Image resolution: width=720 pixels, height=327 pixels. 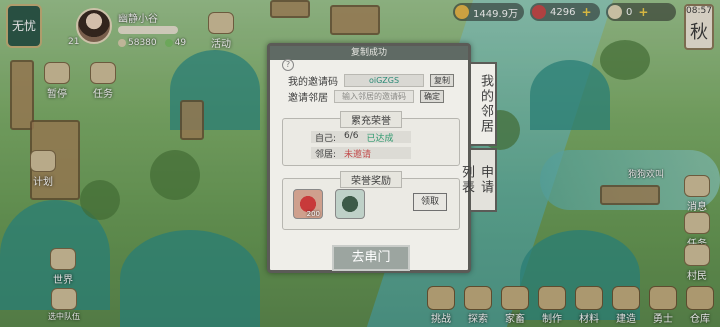 I want to click on reward-count: 200, so click(x=313, y=214).